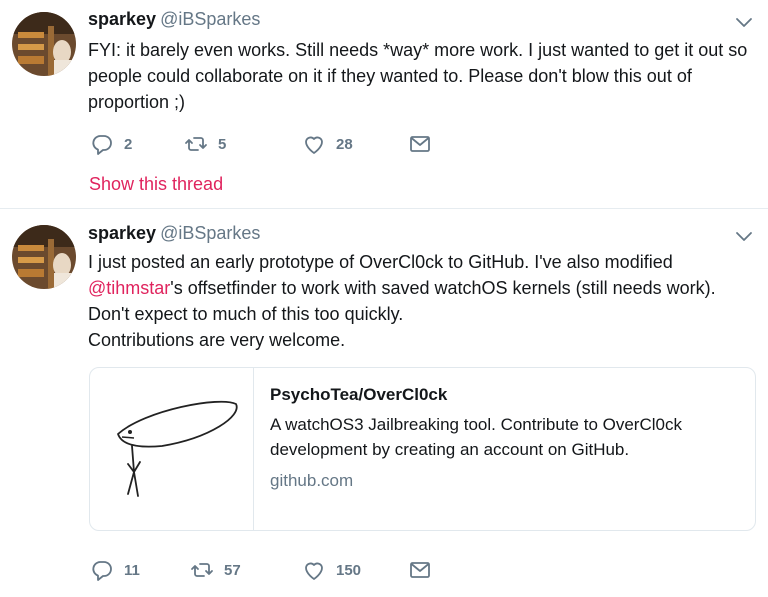 The height and width of the screenshot is (597, 768). What do you see at coordinates (331, 570) in the screenshot?
I see `like-button: 150` at bounding box center [331, 570].